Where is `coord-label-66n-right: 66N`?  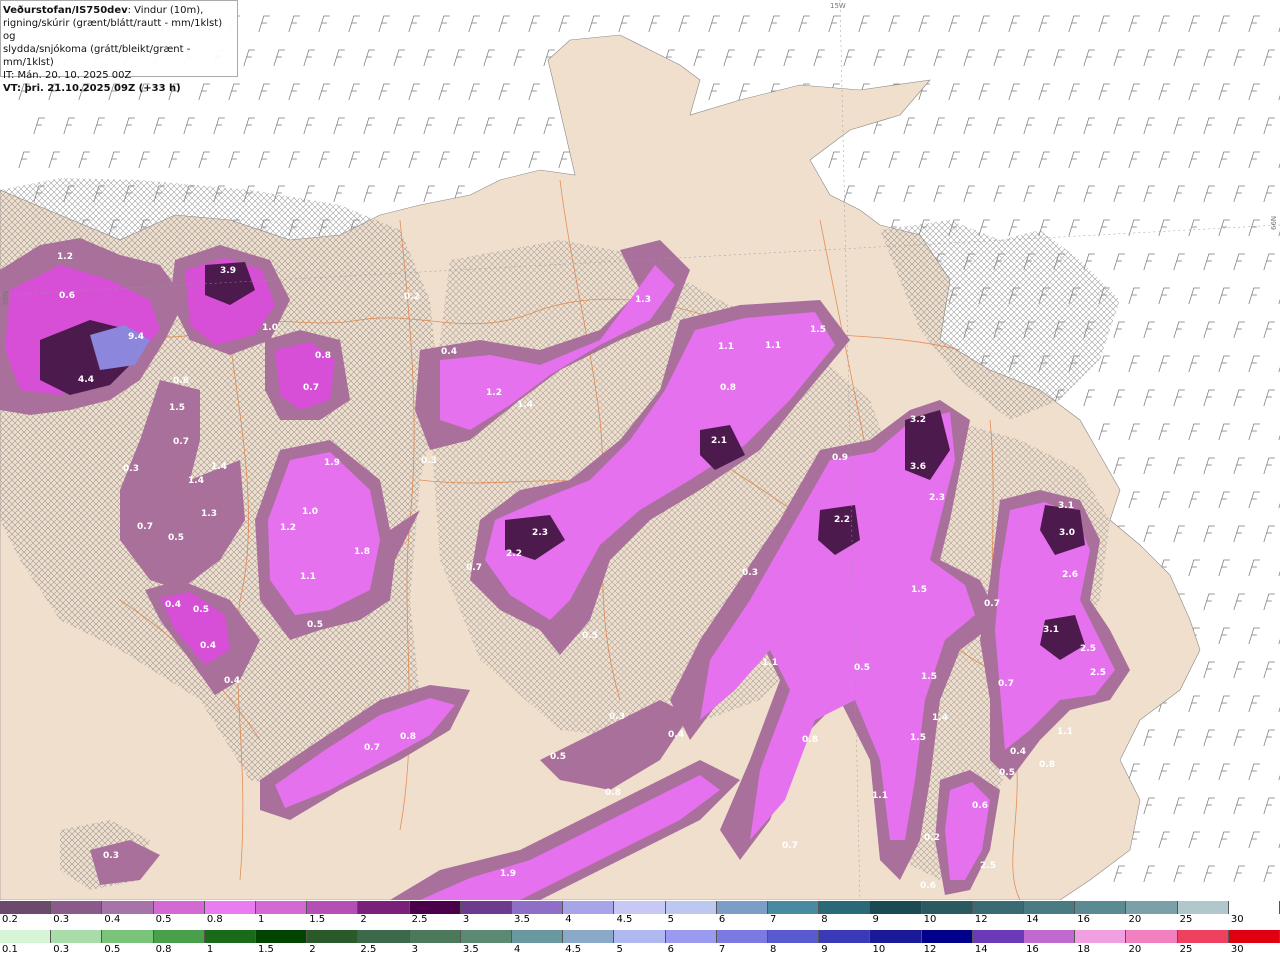 coord-label-66n-right: 66N is located at coordinates (1274, 223).